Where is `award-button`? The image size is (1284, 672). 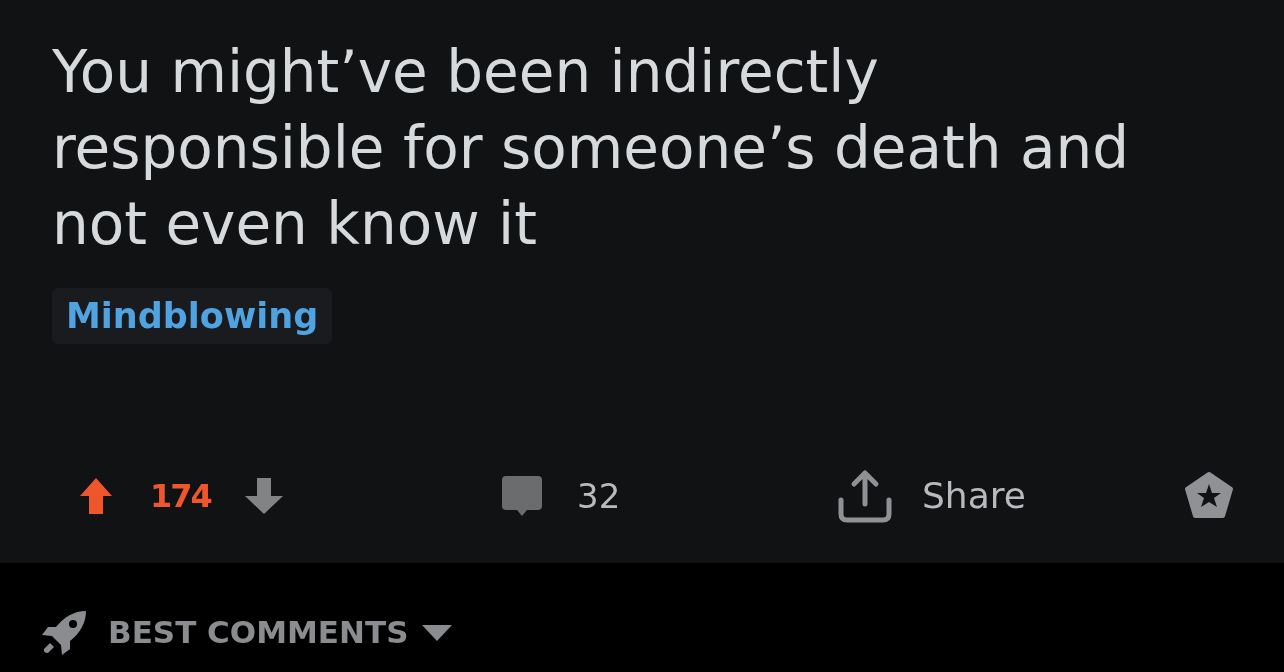 award-button is located at coordinates (1209, 496).